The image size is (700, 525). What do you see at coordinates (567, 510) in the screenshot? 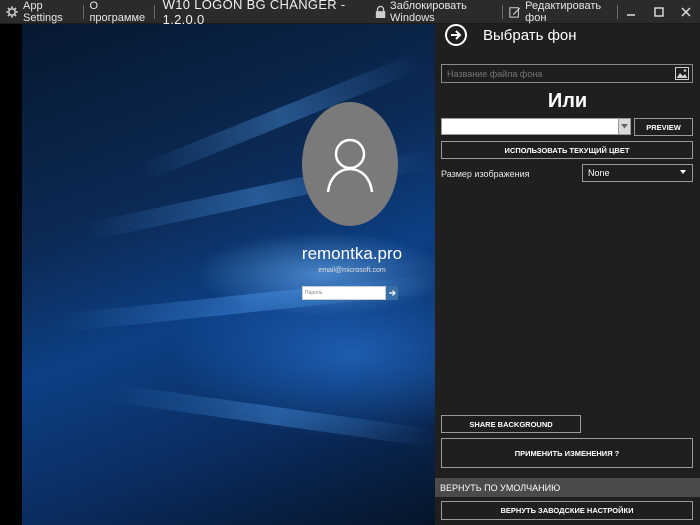
I see `factory-reset-button: ВЕРНУТЬ ЗАВОДСКИЕ НАСТРОЙКИ` at bounding box center [567, 510].